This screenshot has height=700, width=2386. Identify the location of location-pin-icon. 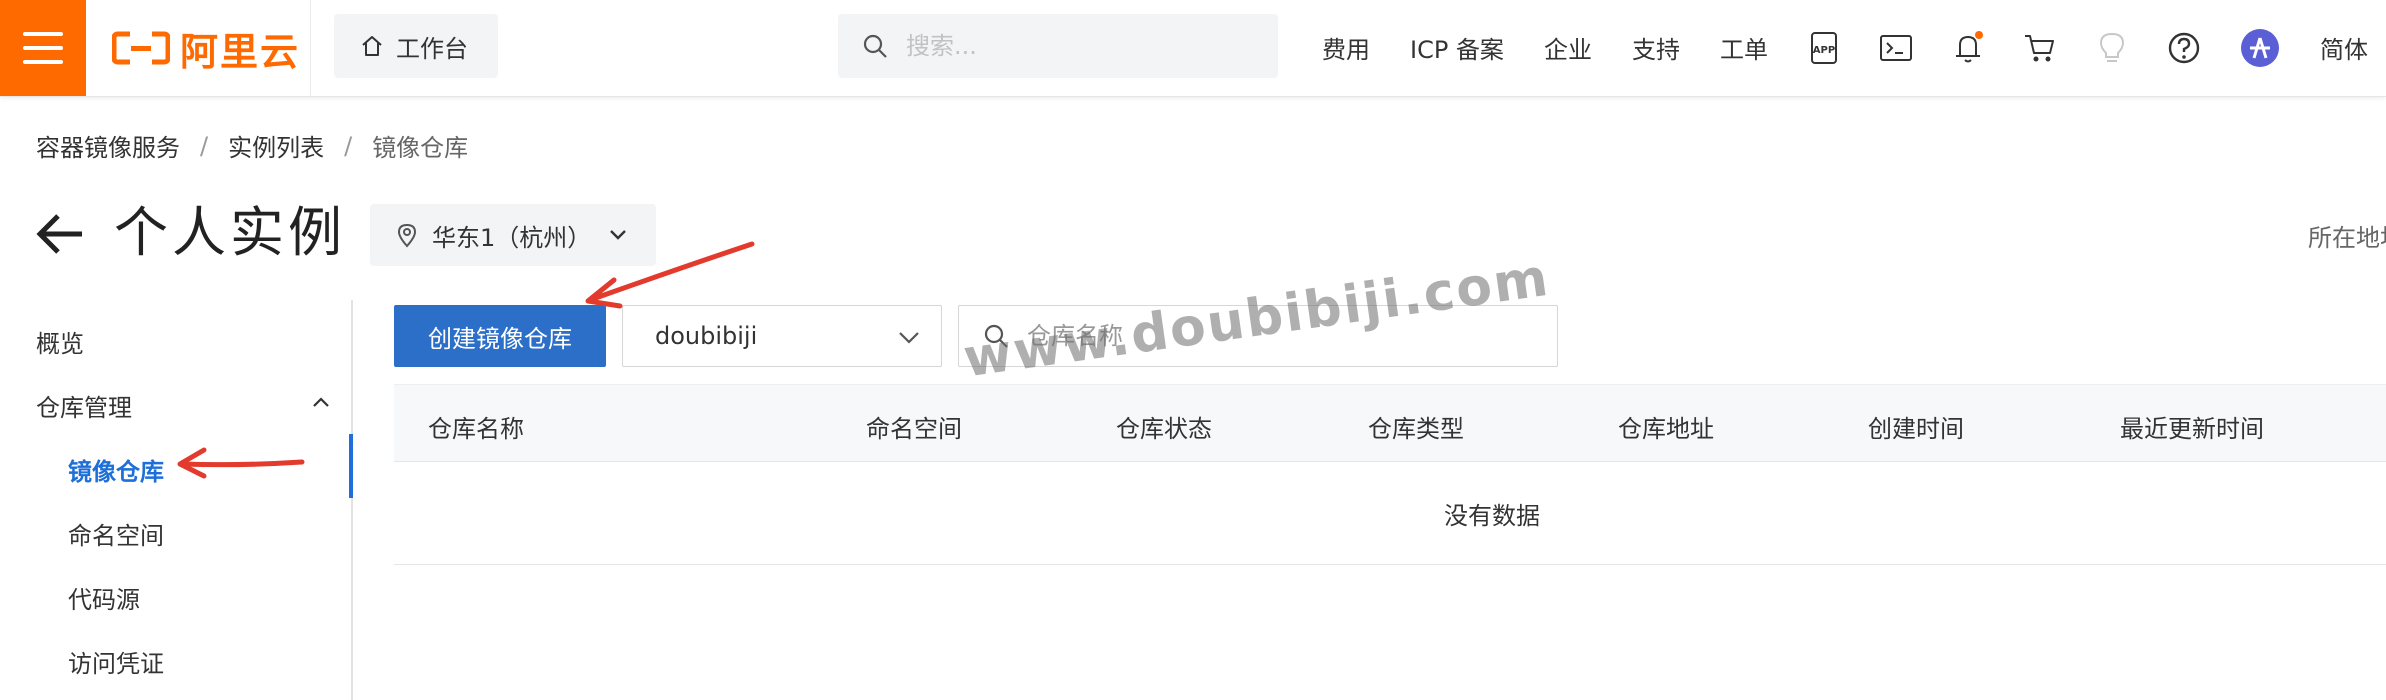
(407, 235).